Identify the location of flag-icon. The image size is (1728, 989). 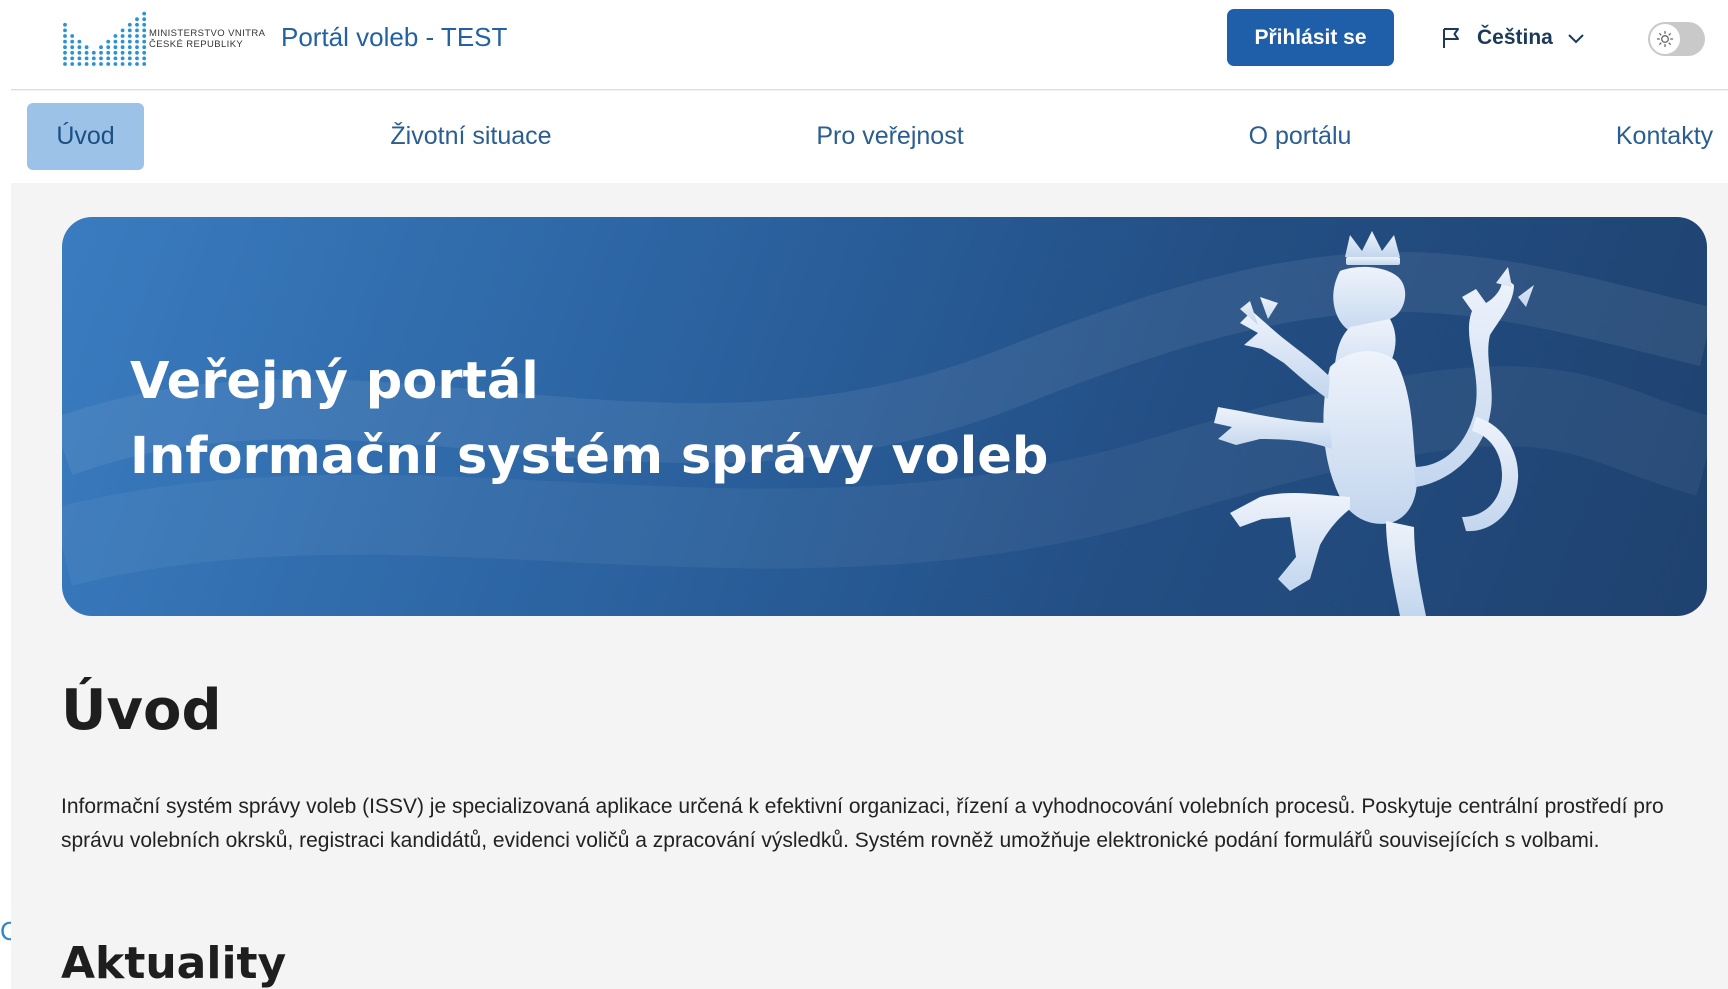
(1451, 38).